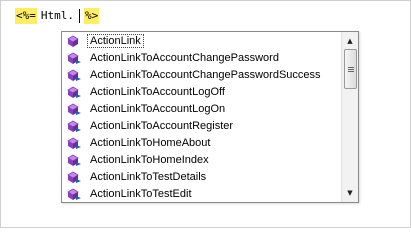 This screenshot has height=240, width=411. Describe the element at coordinates (201, 193) in the screenshot. I see `completion-item: ActionLinkToTestEdit` at that location.